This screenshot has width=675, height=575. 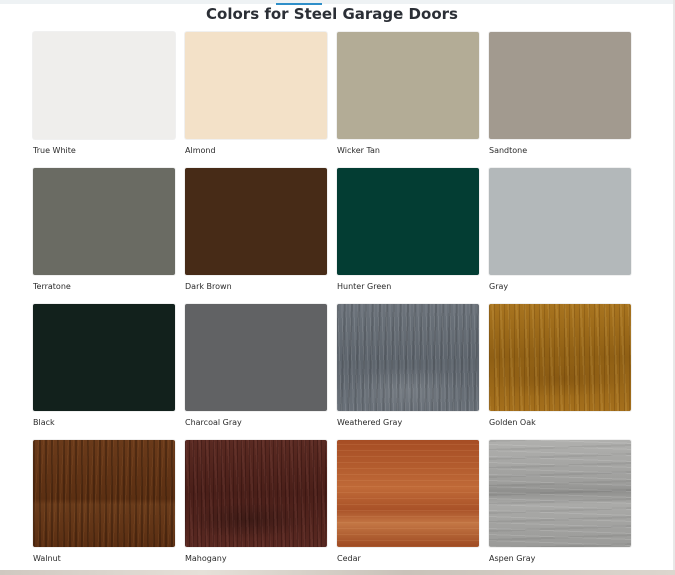 I want to click on swatch-label: True White, so click(x=54, y=150).